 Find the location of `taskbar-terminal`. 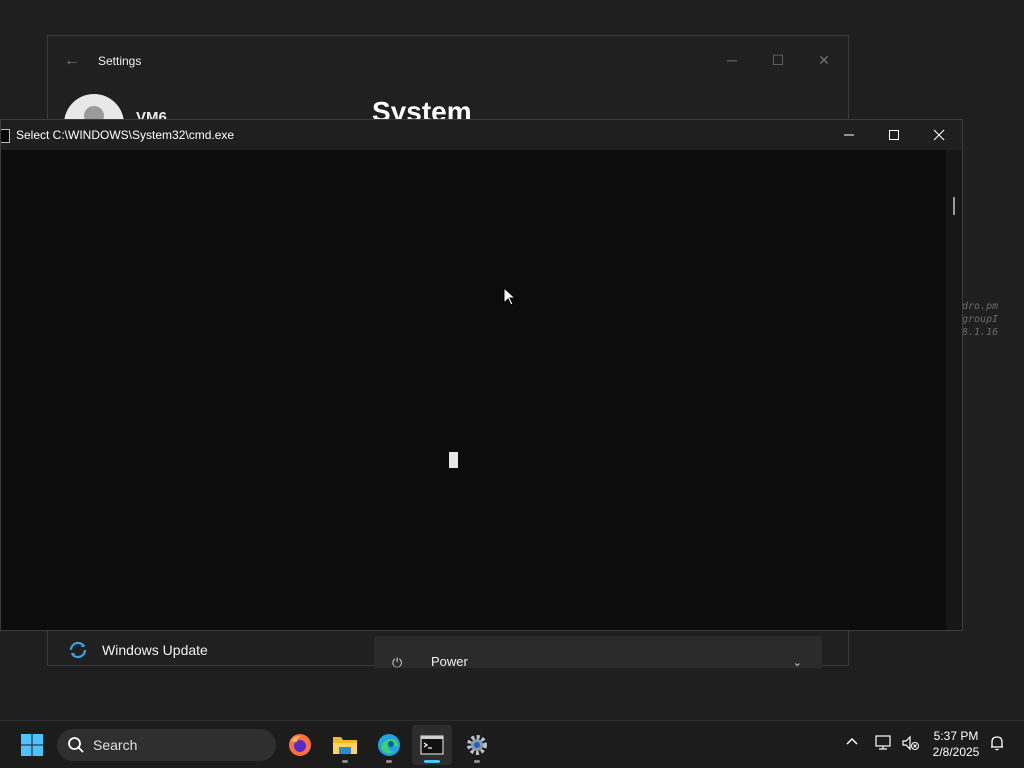

taskbar-terminal is located at coordinates (432, 745).